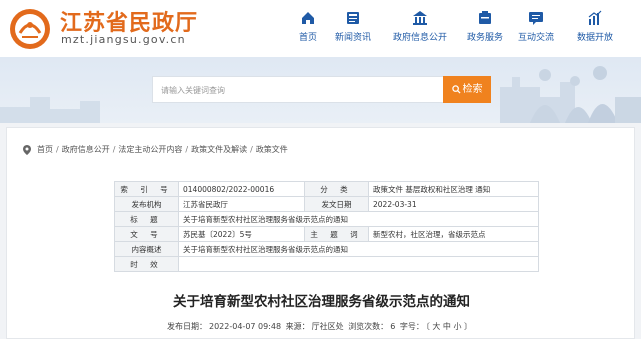 The height and width of the screenshot is (339, 641). Describe the element at coordinates (245, 326) in the screenshot. I see `publish-date: 2022-04-07 09:48` at that location.